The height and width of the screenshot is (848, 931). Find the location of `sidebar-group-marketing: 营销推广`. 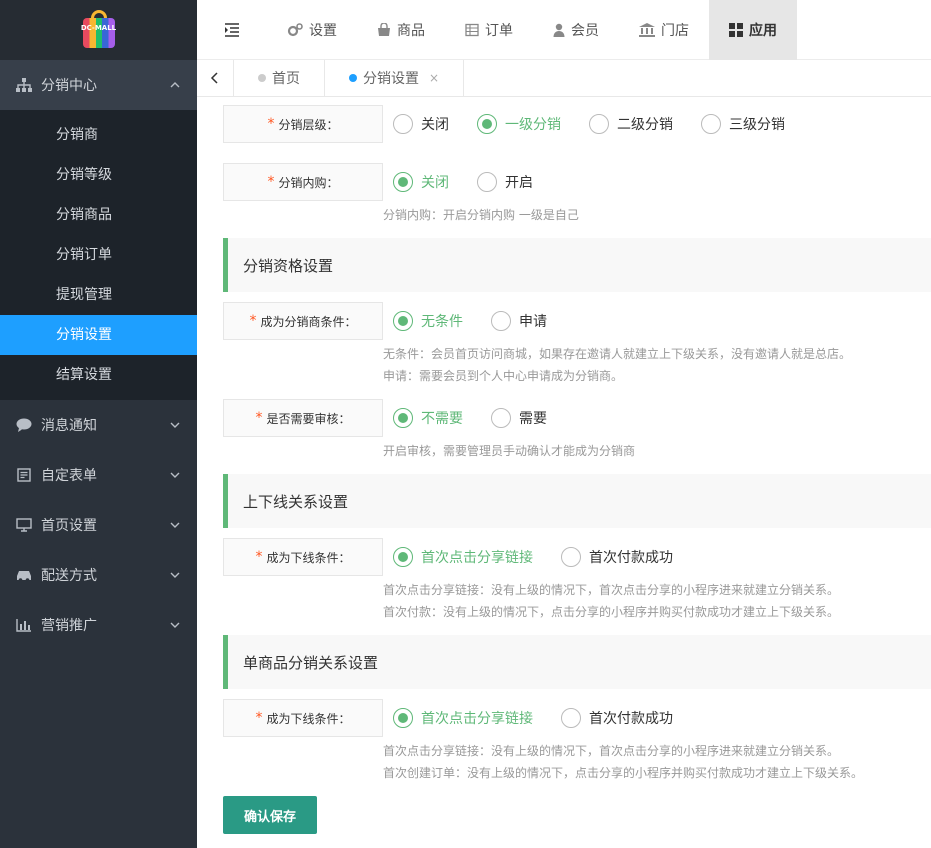

sidebar-group-marketing: 营销推广 is located at coordinates (98, 625).